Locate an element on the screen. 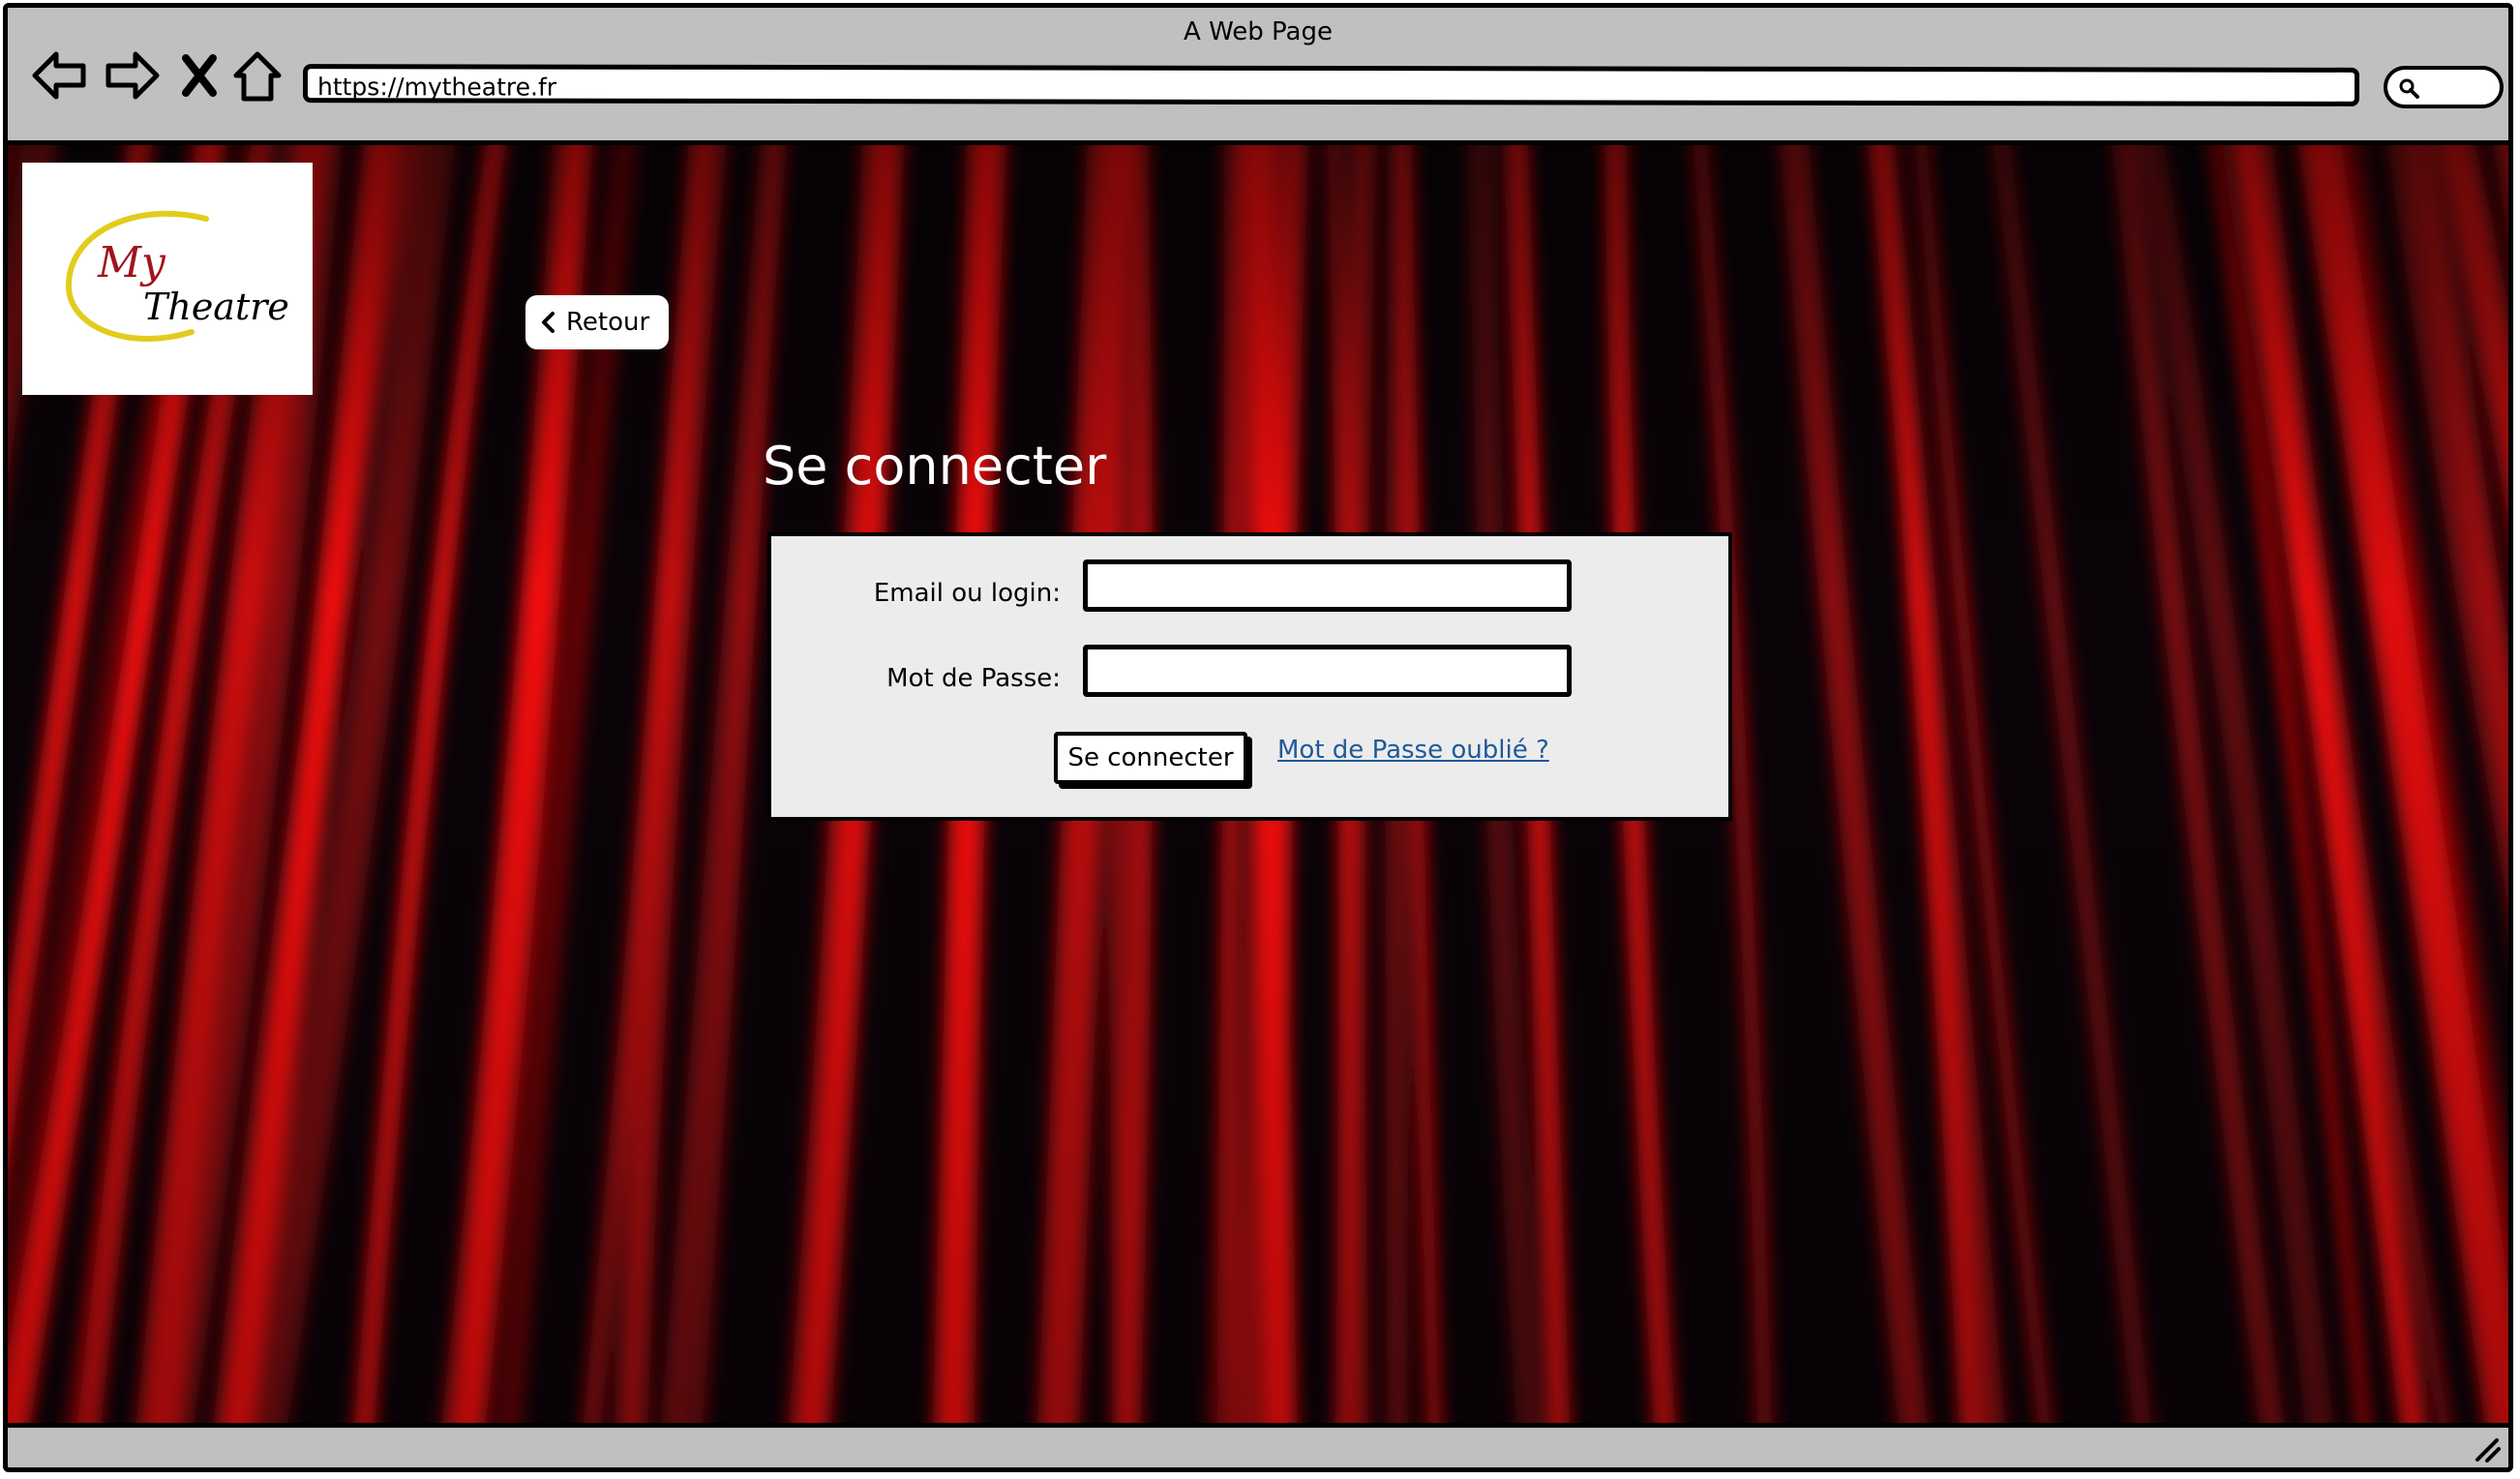 This screenshot has width=2520, height=1479. search-icon is located at coordinates (2409, 88).